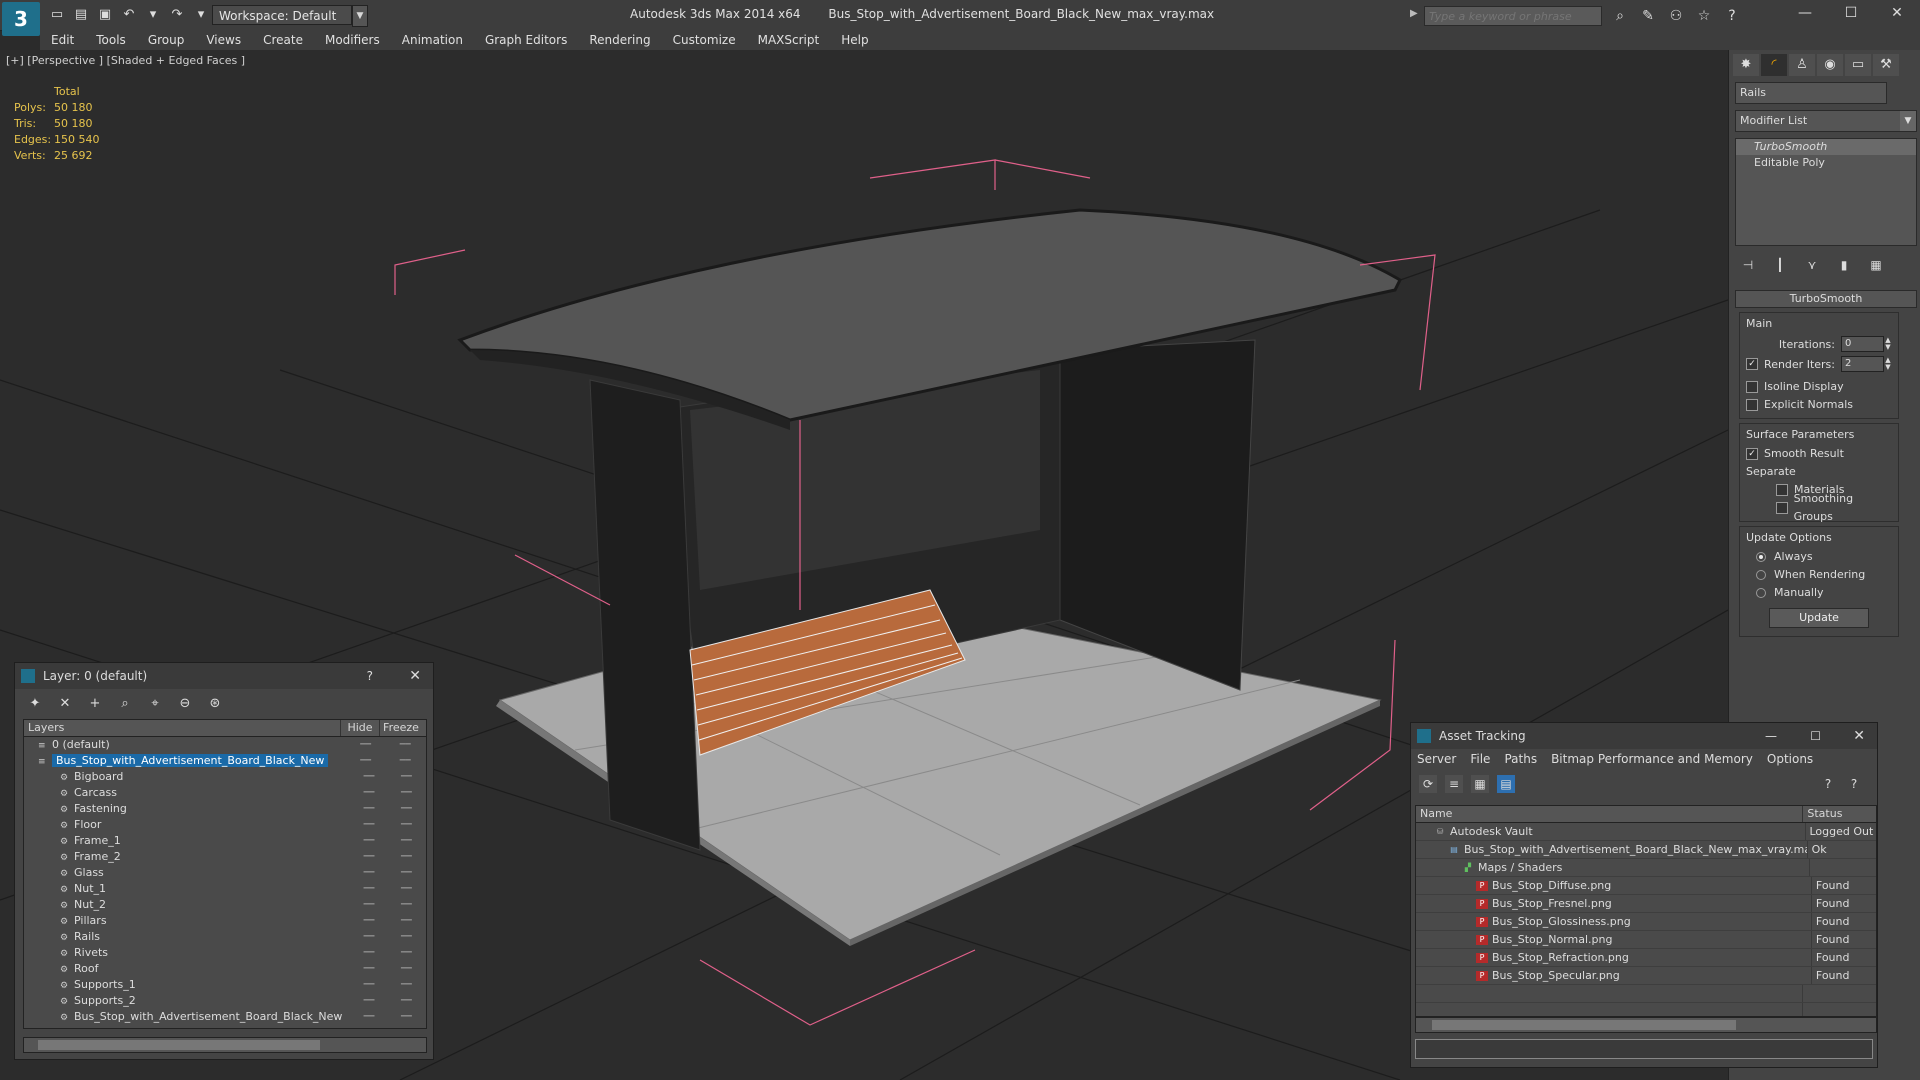 The width and height of the screenshot is (1920, 1080). Describe the element at coordinates (187, 793) in the screenshot. I see `layer-name-cell: ⚙ Carcass` at that location.